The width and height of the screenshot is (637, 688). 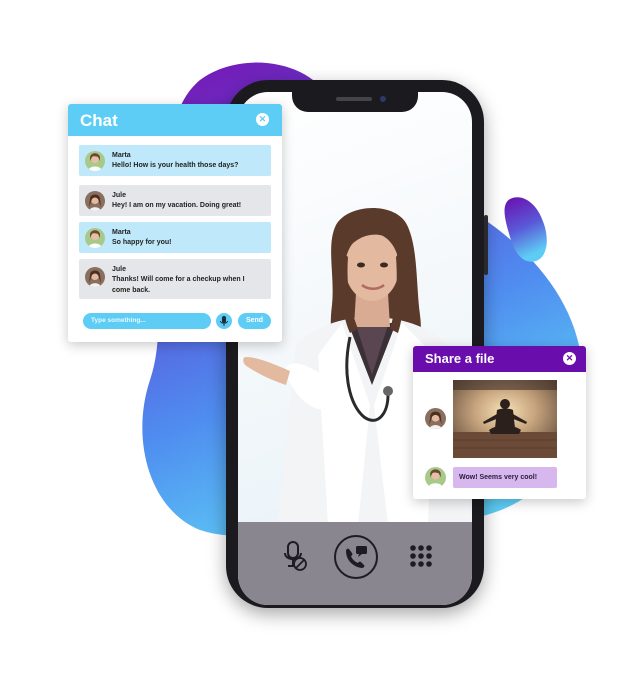 I want to click on meditation-photo, so click(x=505, y=419).